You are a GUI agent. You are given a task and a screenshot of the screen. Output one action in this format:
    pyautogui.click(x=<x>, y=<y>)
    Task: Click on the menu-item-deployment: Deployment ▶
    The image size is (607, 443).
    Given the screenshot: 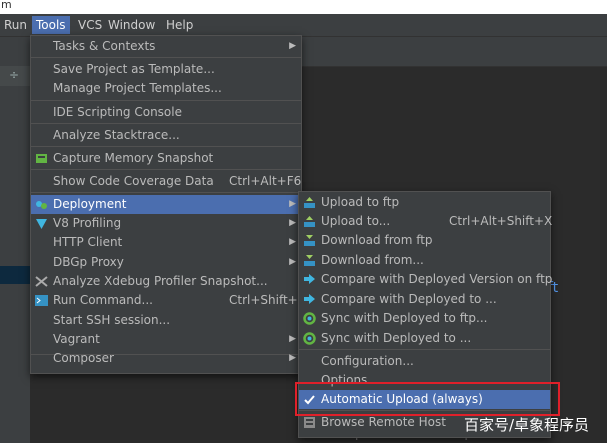 What is the action you would take?
    pyautogui.click(x=166, y=204)
    